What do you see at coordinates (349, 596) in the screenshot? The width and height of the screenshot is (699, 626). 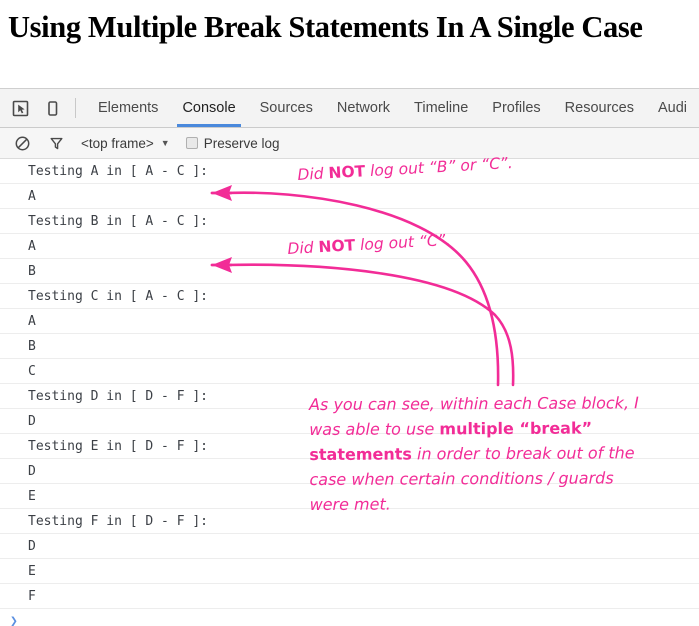 I see `console-row: F` at bounding box center [349, 596].